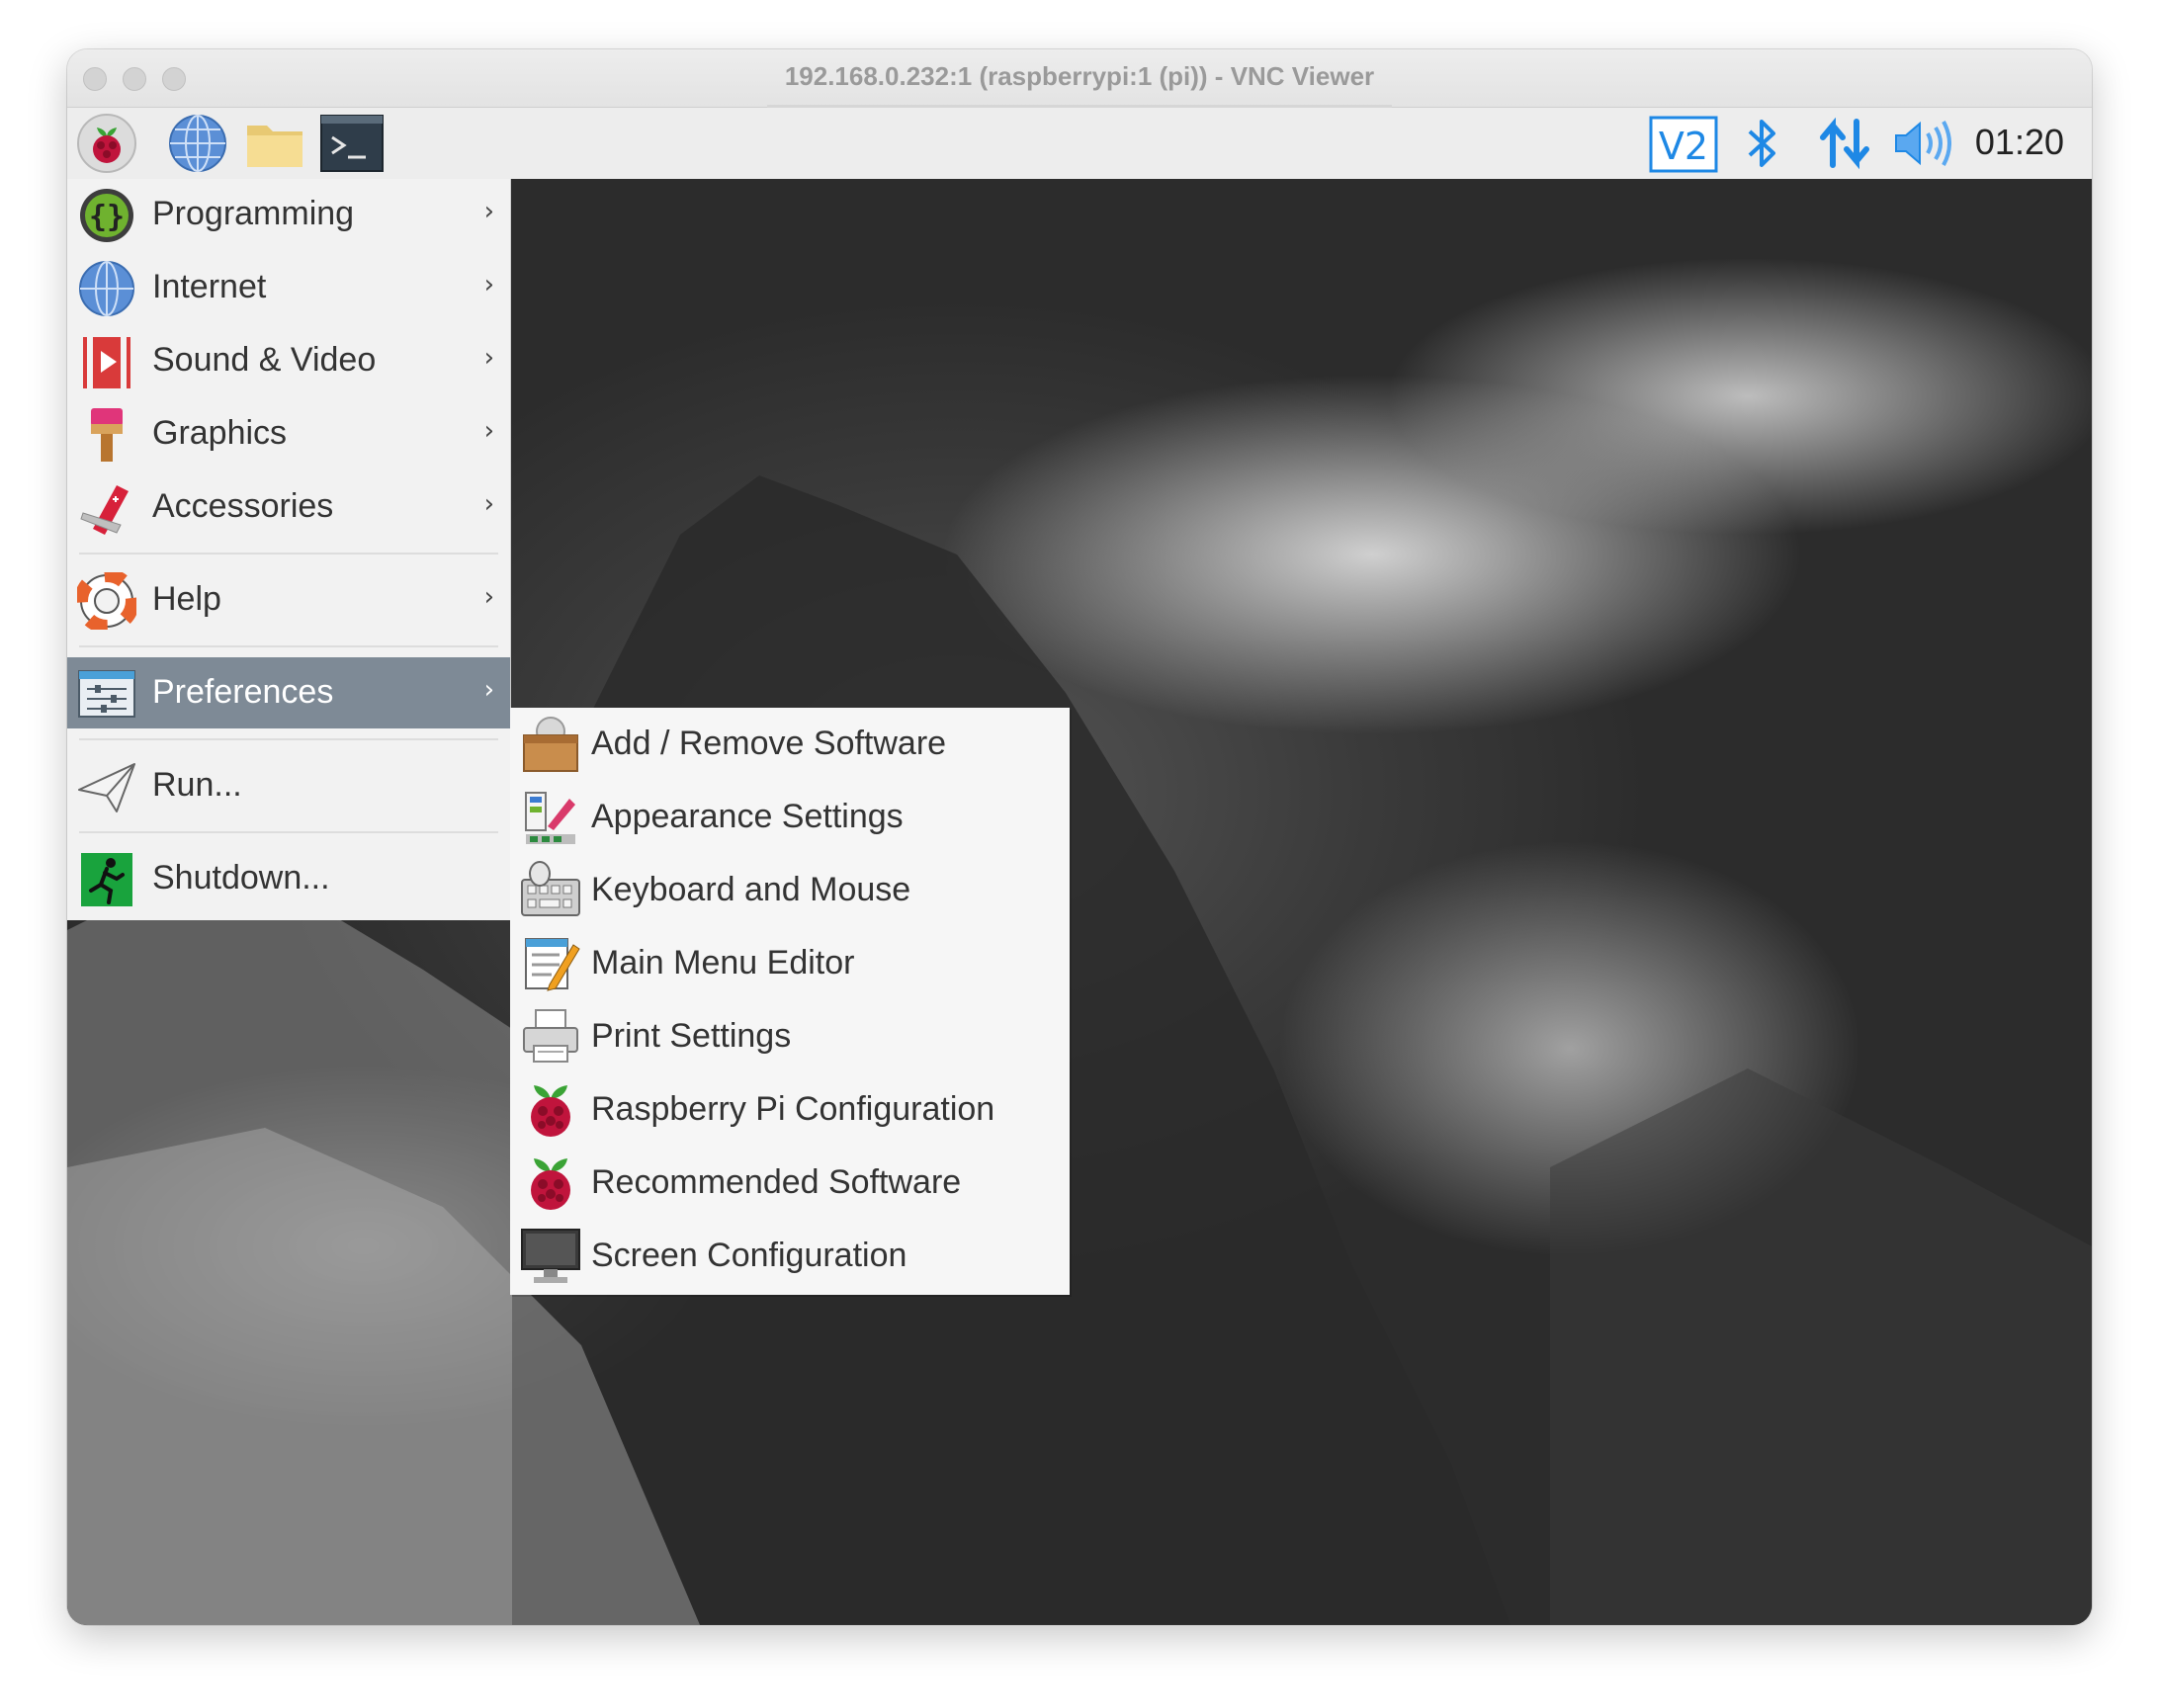 Image resolution: width=2159 pixels, height=1708 pixels. What do you see at coordinates (793, 1109) in the screenshot?
I see `submenu-item-label: Raspberry Pi Configuration` at bounding box center [793, 1109].